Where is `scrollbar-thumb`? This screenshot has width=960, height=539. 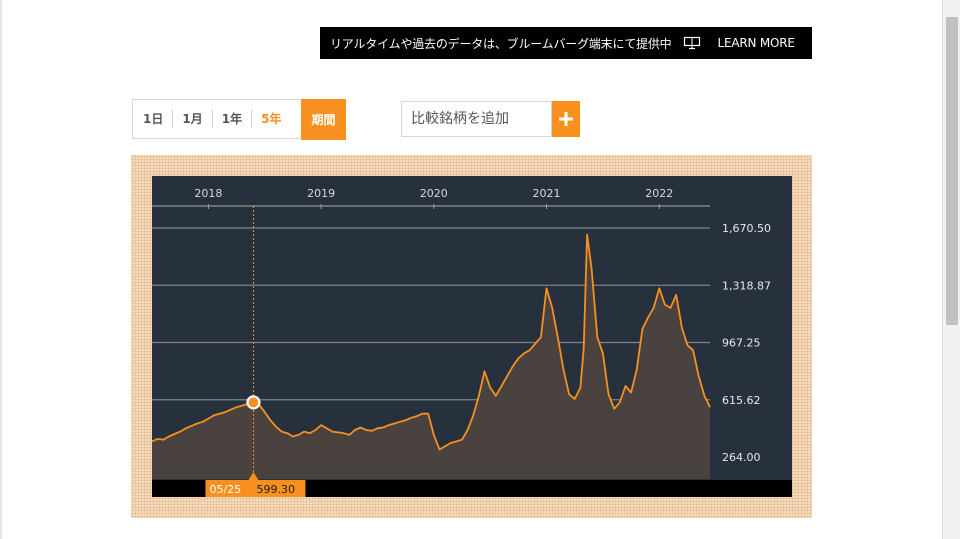
scrollbar-thumb is located at coordinates (952, 171).